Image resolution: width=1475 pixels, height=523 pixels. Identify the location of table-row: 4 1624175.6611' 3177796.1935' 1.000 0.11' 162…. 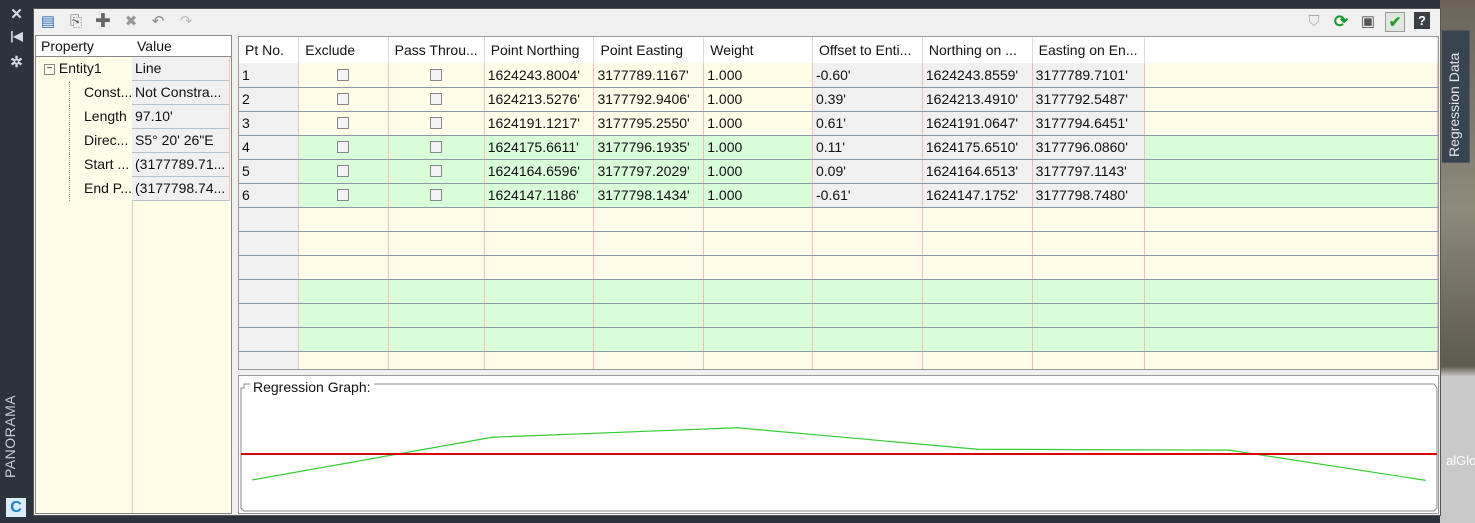
(838, 147).